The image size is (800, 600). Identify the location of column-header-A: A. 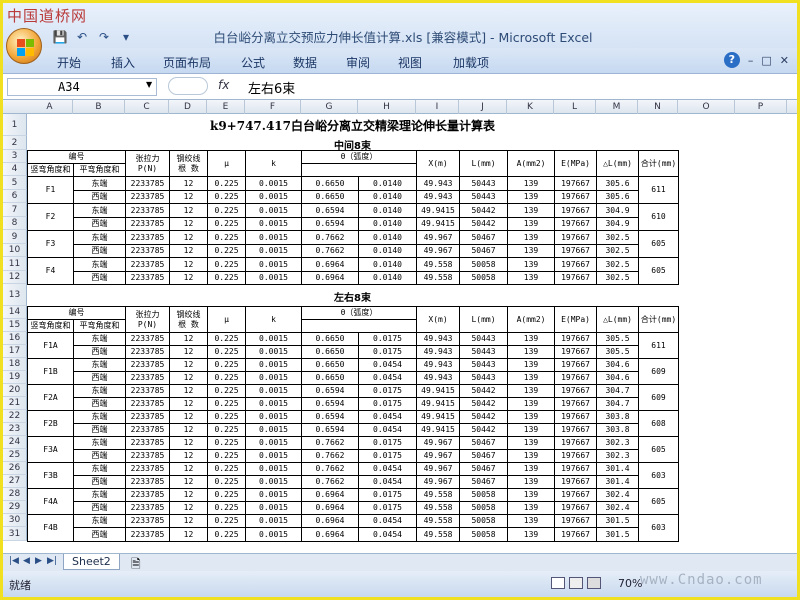
(50, 107).